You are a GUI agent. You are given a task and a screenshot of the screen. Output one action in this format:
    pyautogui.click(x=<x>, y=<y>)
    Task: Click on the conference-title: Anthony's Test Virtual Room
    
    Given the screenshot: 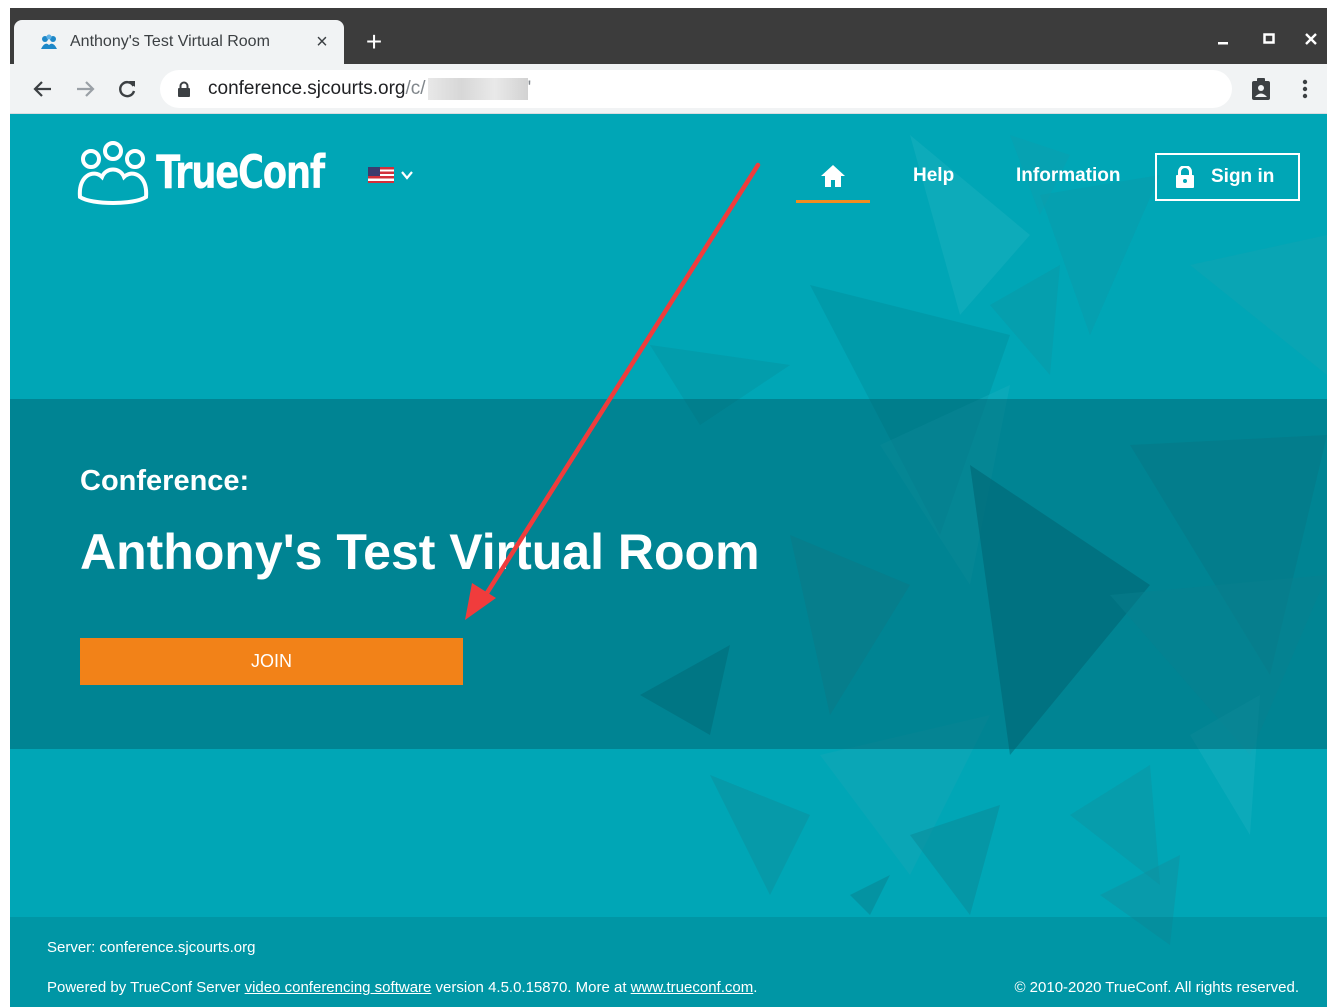 What is the action you would take?
    pyautogui.click(x=420, y=552)
    